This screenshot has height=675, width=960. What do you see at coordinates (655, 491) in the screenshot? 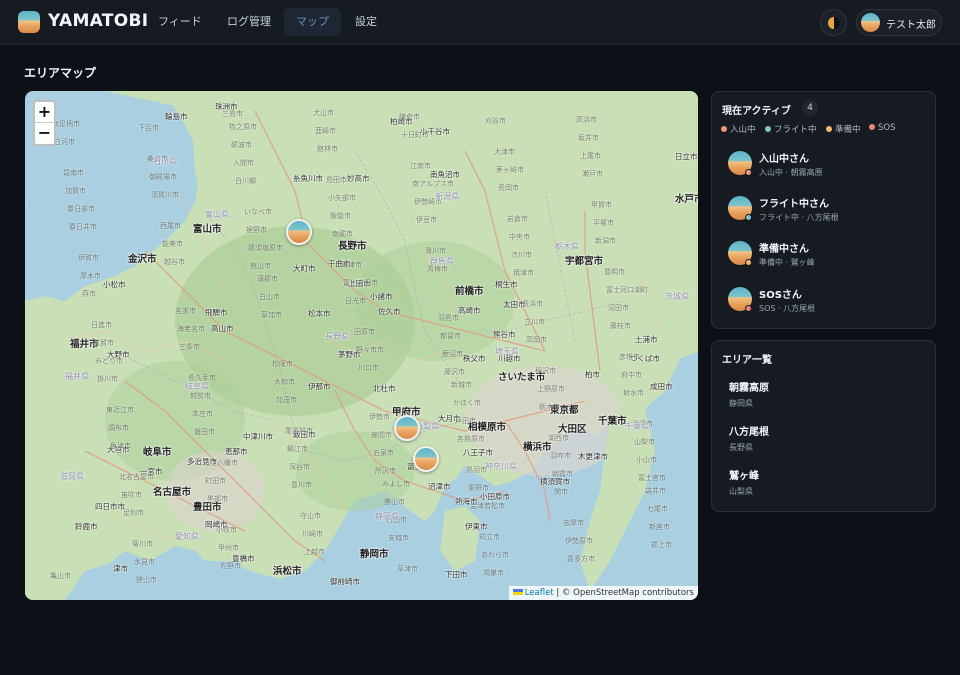
I see `map-place-label: 袋井市` at bounding box center [655, 491].